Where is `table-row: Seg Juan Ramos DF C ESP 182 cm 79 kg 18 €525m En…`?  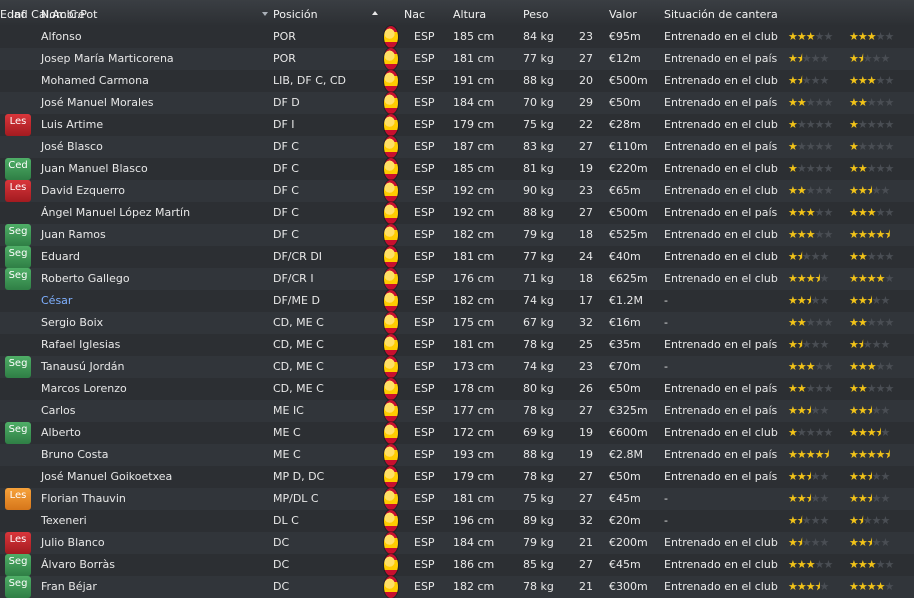
table-row: Seg Juan Ramos DF C ESP 182 cm 79 kg 18 €525m En… is located at coordinates (457, 235).